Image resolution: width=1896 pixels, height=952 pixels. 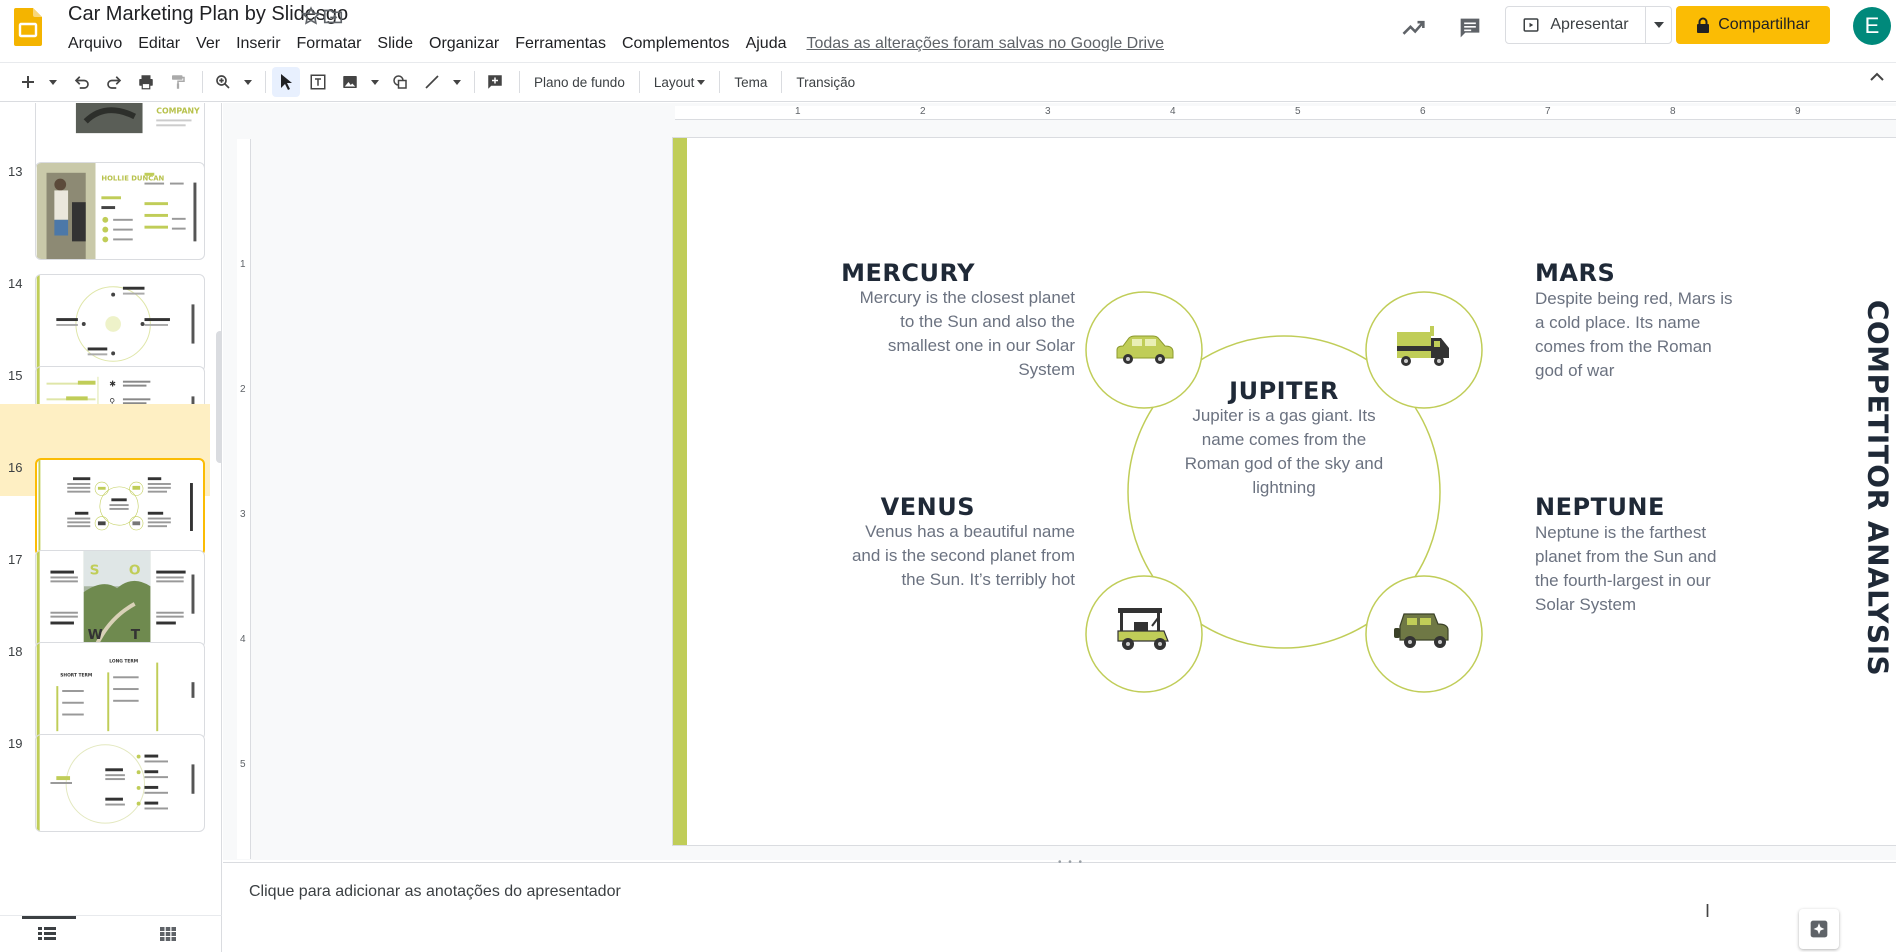 I want to click on neptune-title: NEPTUNE, so click(x=1630, y=507).